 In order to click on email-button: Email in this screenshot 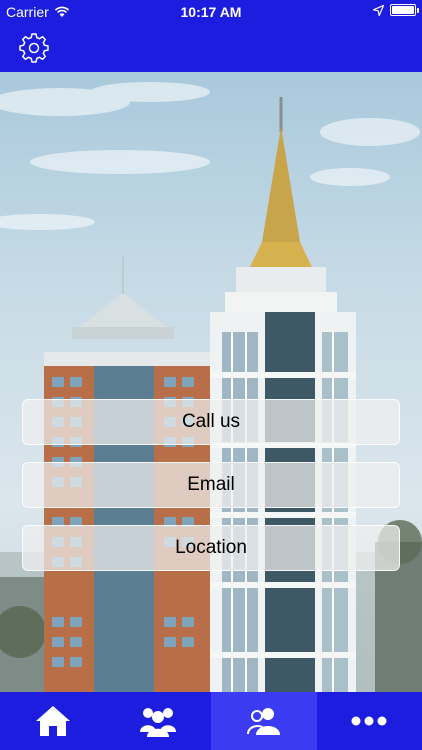, I will do `click(211, 485)`.